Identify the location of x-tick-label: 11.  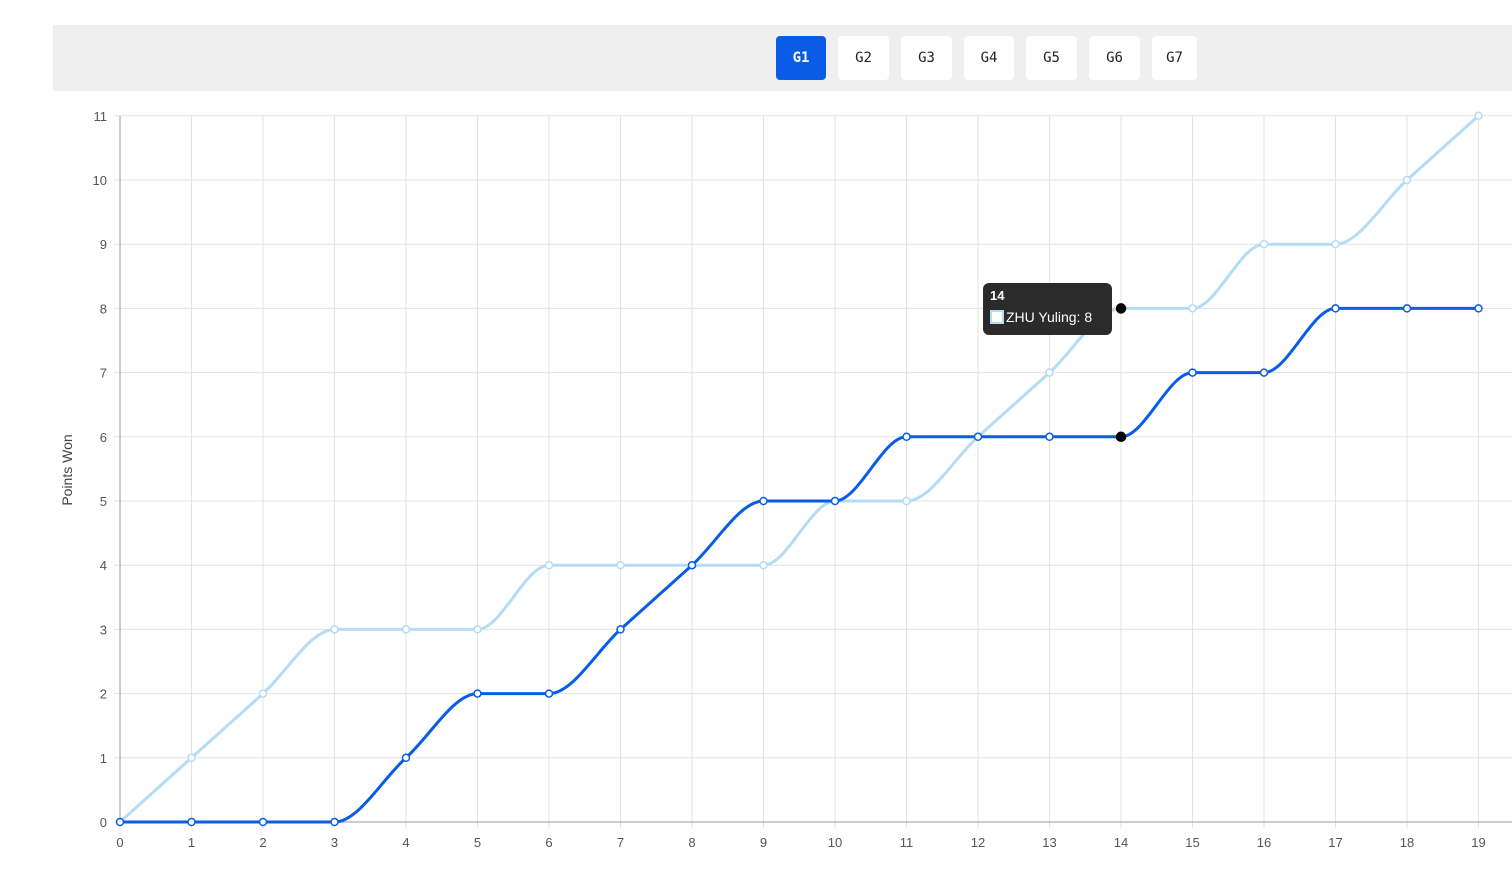
(907, 842).